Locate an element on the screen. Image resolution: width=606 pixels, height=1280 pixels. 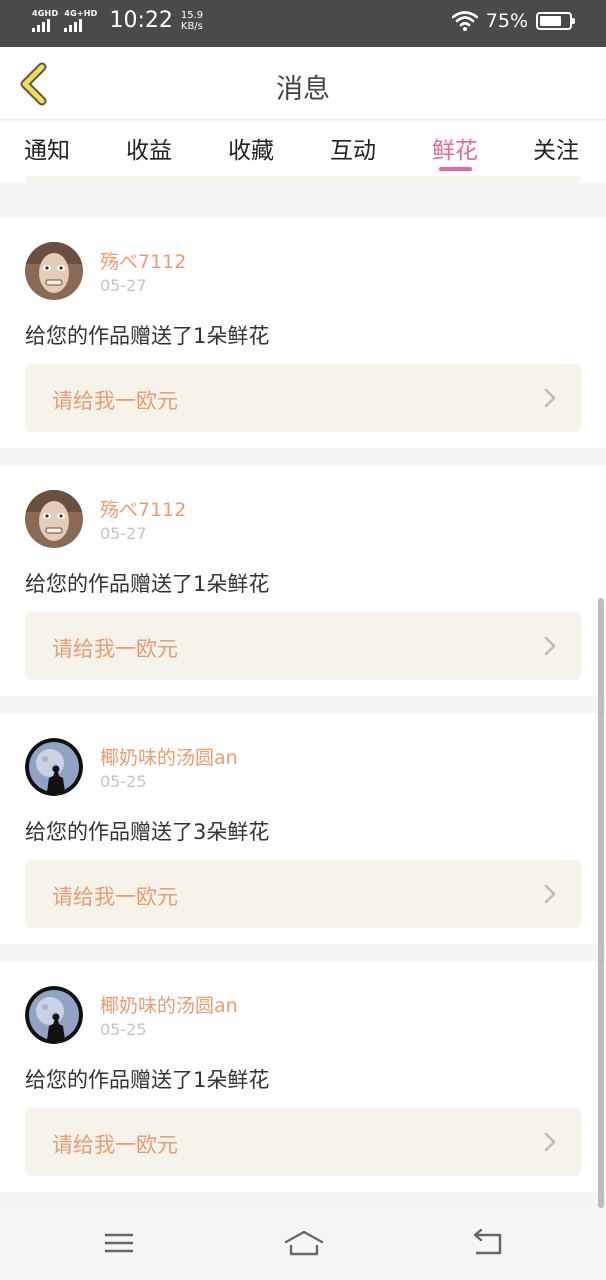
menu-icon is located at coordinates (119, 1243).